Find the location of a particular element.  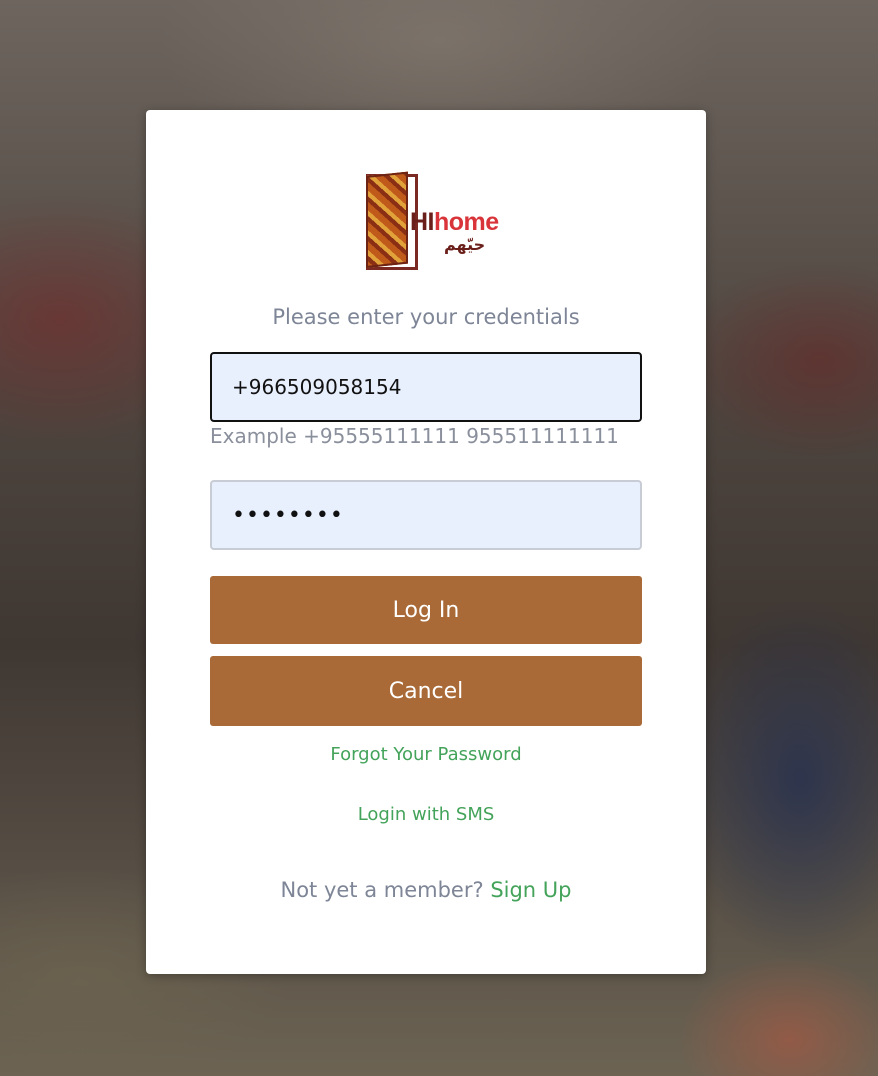

logo-hi-text: HI is located at coordinates (422, 222).